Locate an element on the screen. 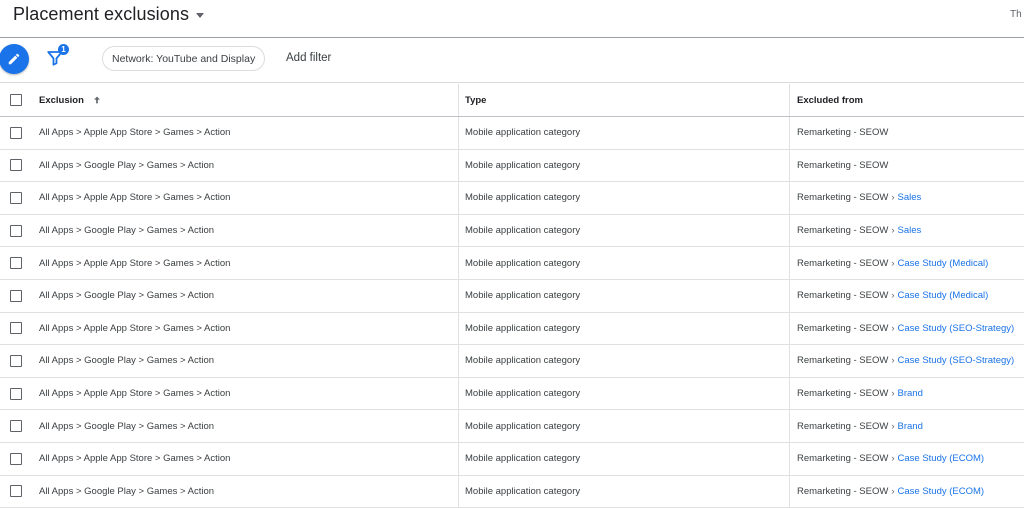 This screenshot has height=508, width=1024. filter-count-badge: 1 is located at coordinates (63, 49).